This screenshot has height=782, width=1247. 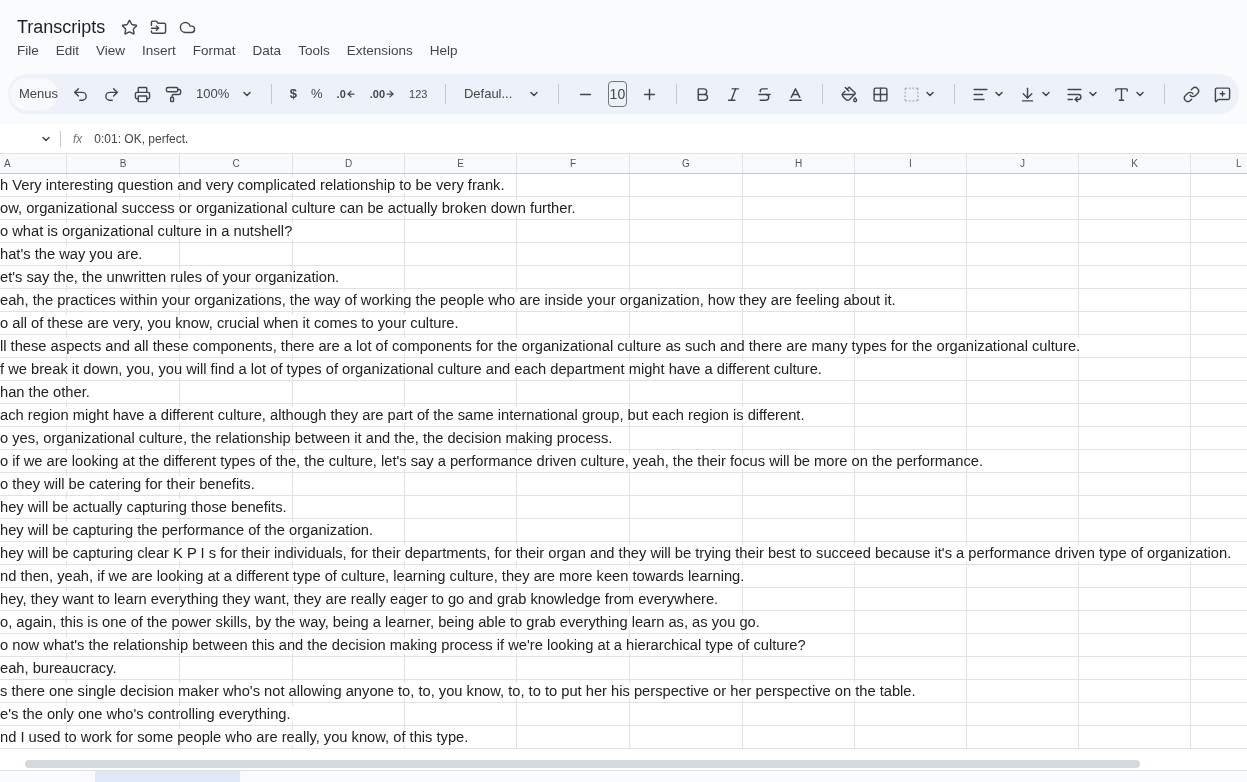 What do you see at coordinates (128, 484) in the screenshot?
I see `table-cell: o they will be catering for their benefits.` at bounding box center [128, 484].